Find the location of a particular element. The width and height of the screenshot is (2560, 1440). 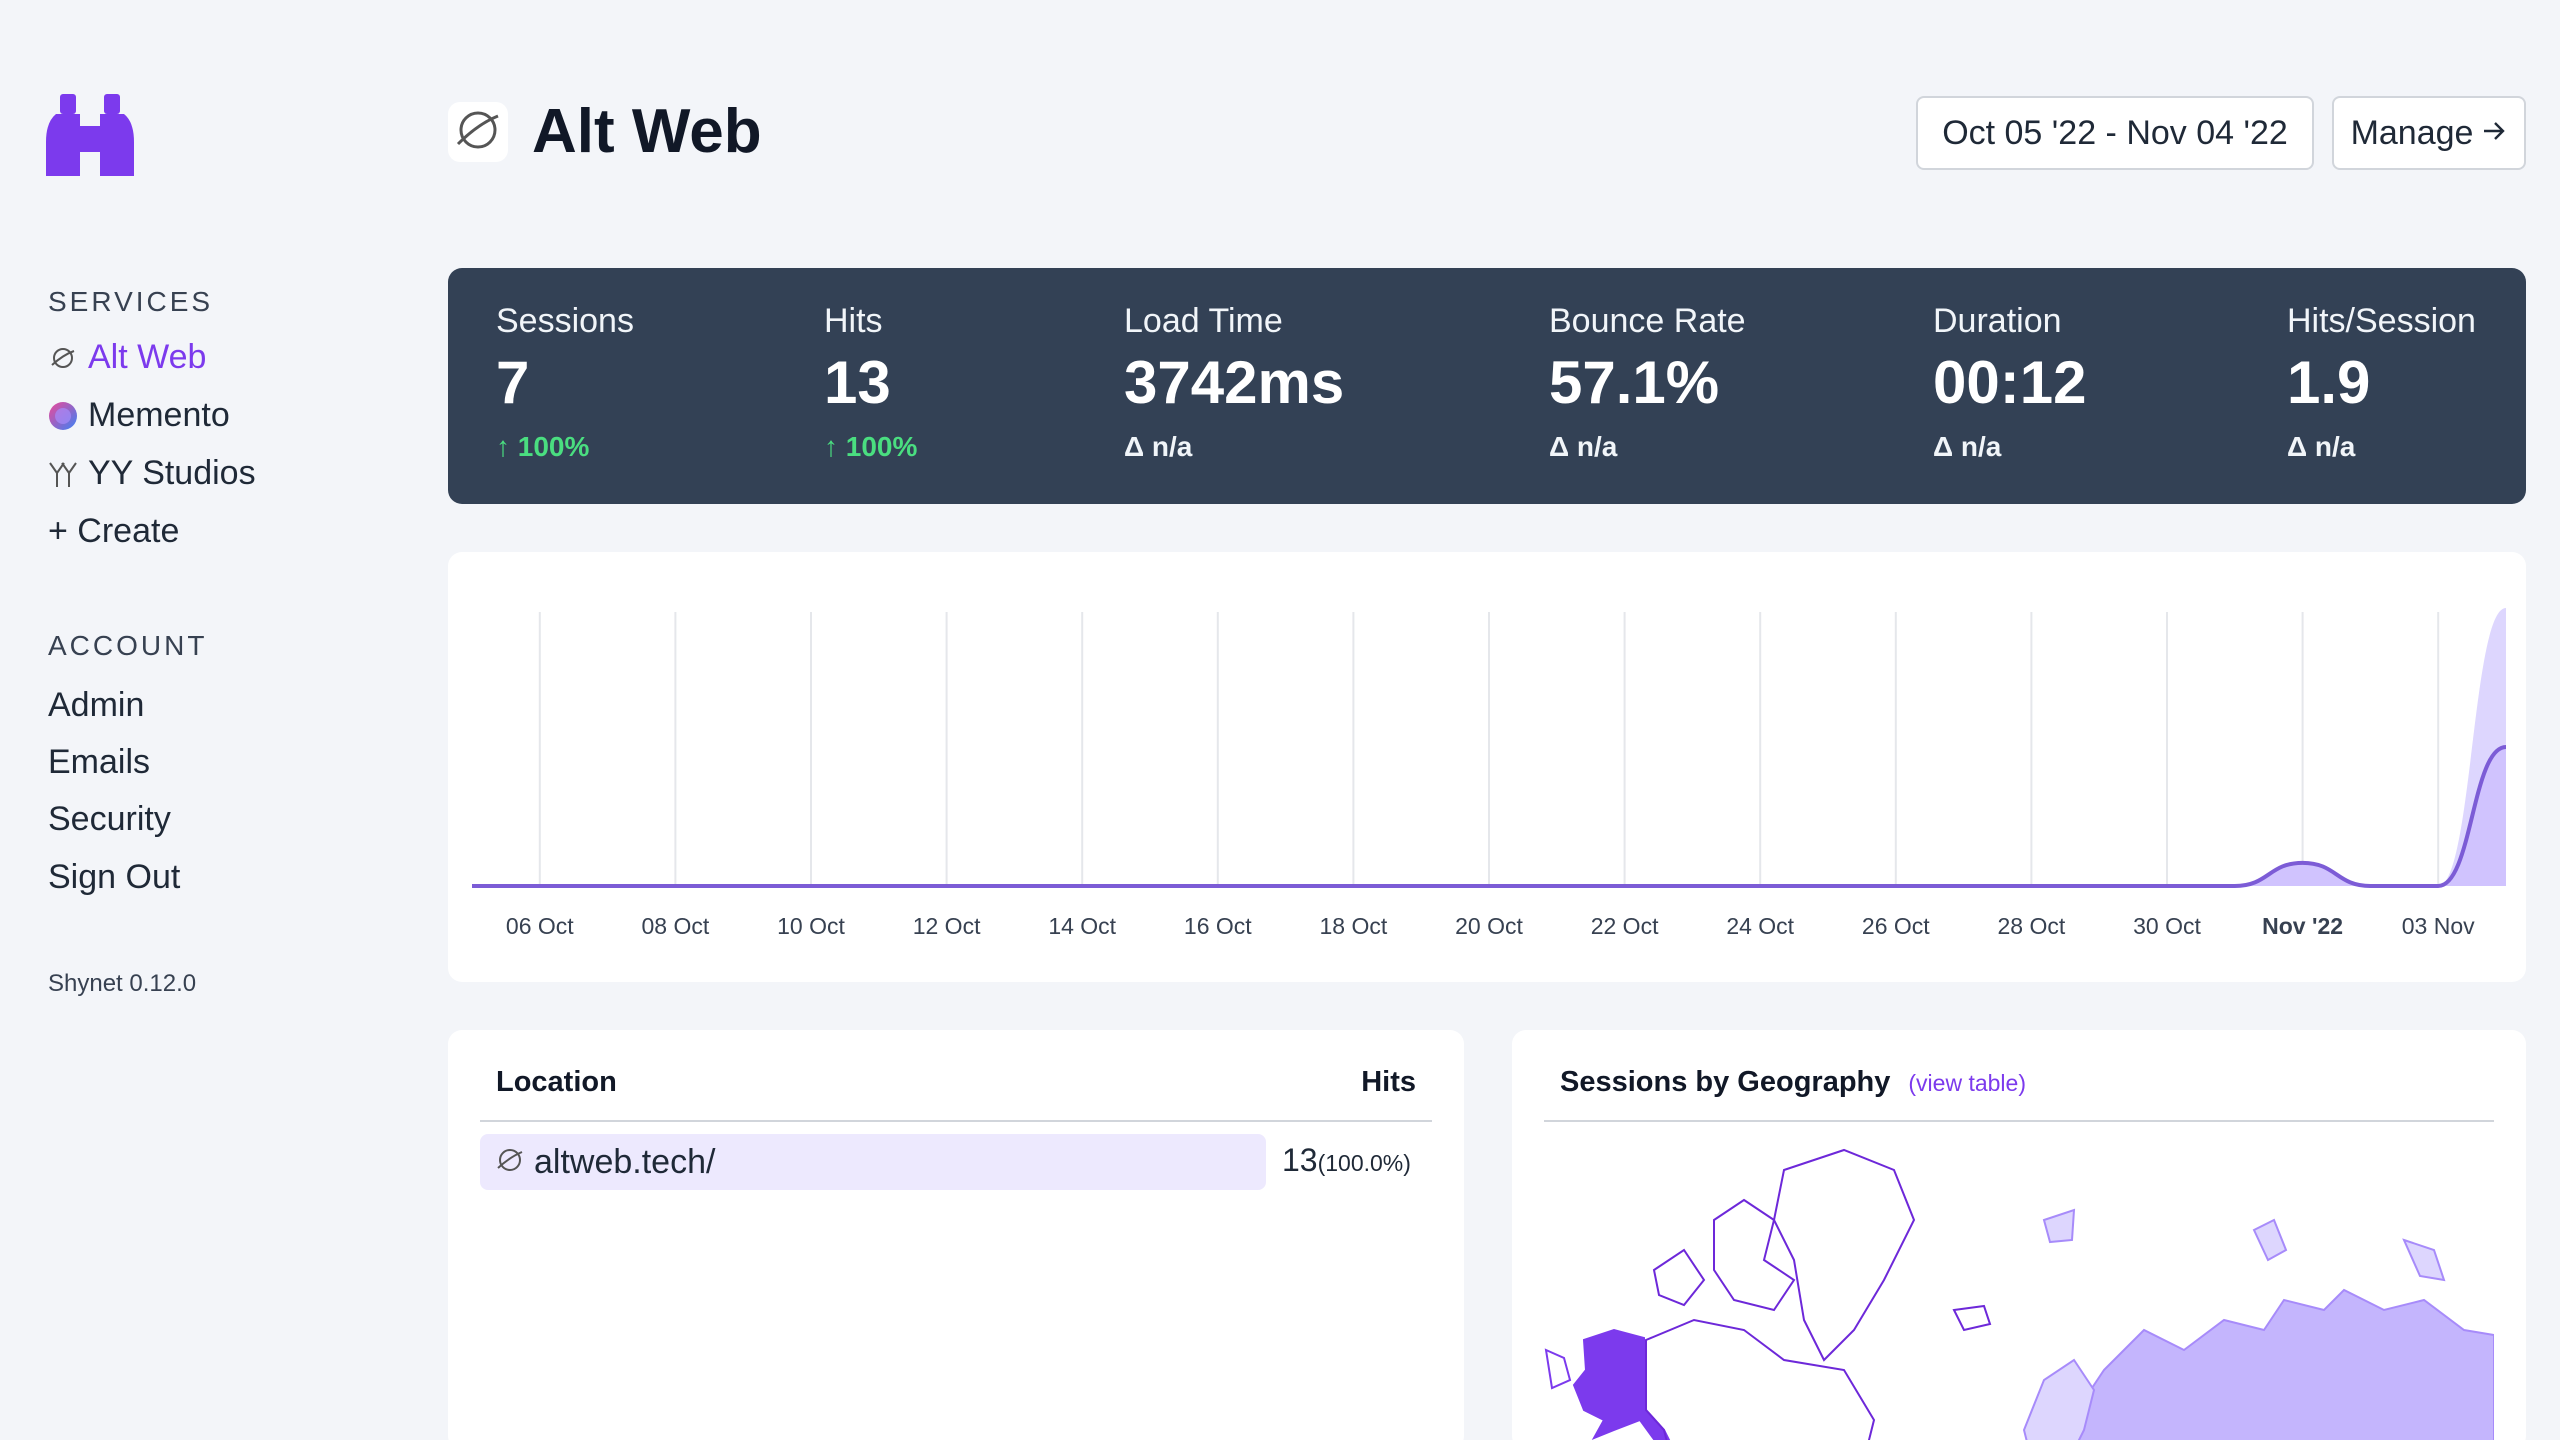

version-label: Shynet 0.12.0 is located at coordinates (122, 983).